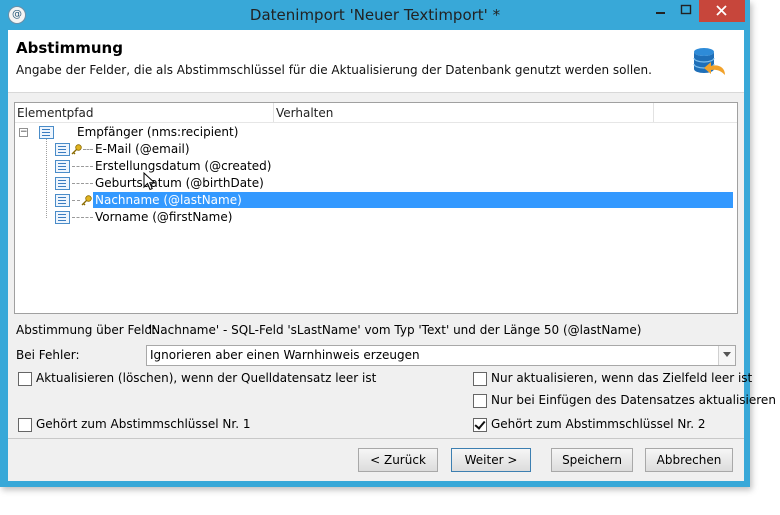  I want to click on back-button: < Zurück, so click(398, 460).